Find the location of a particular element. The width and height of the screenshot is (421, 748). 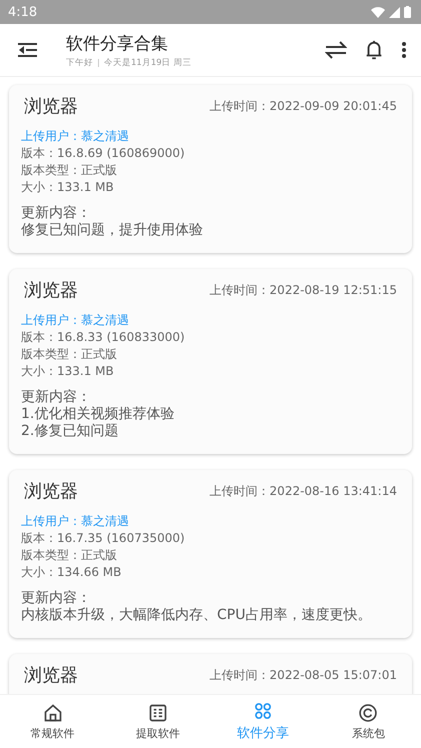

nav-tab: 常规软件 is located at coordinates (53, 721).